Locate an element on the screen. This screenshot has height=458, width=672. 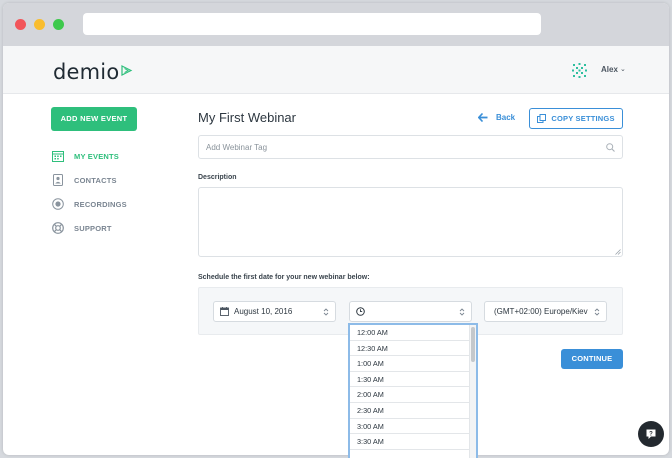
demio-logo: demio is located at coordinates (86, 72).